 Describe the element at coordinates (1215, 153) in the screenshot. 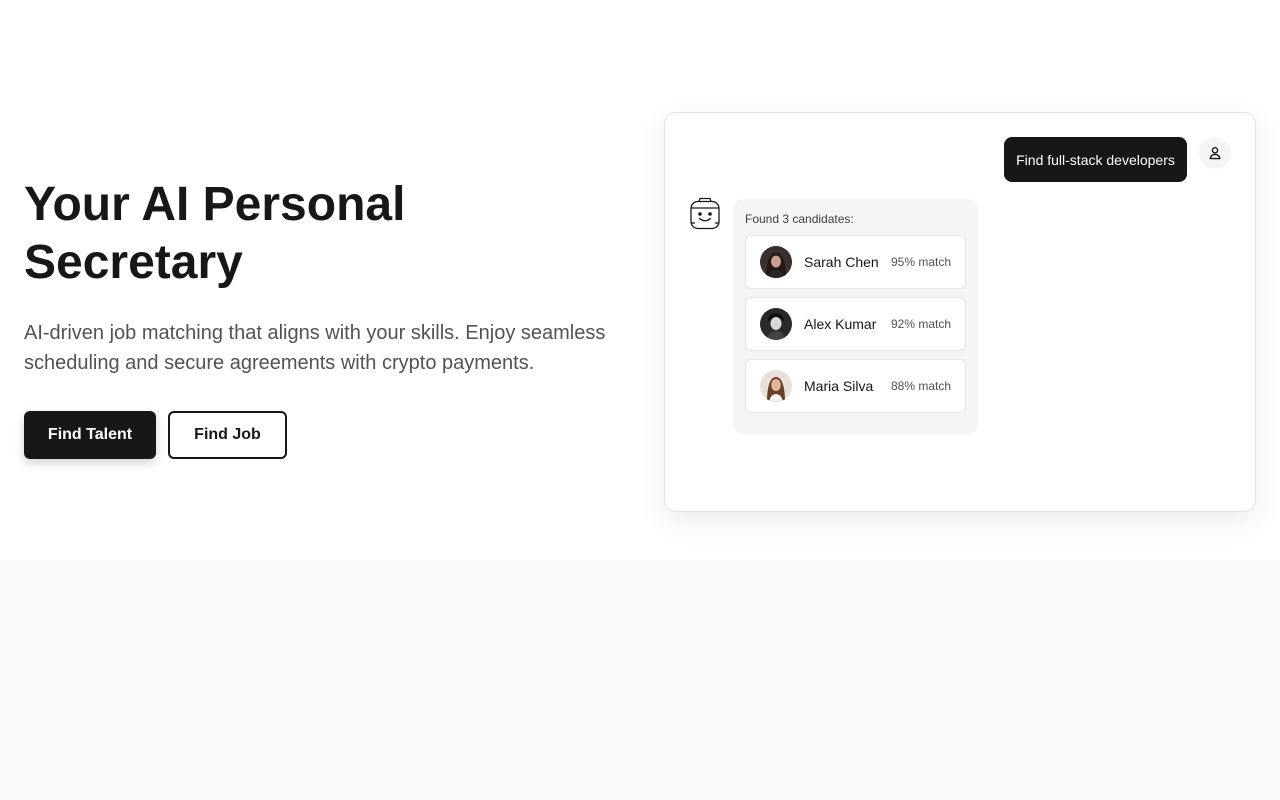

I see `user-icon` at that location.